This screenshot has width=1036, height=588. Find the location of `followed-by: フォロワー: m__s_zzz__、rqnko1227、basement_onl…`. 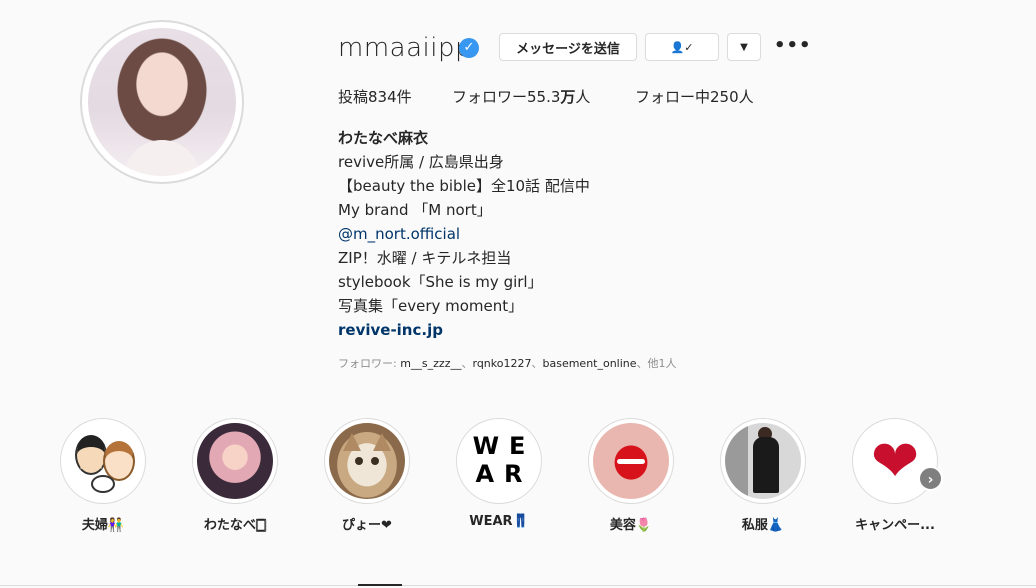

followed-by: フォロワー: m__s_zzz__、rqnko1227、basement_onl… is located at coordinates (507, 363).